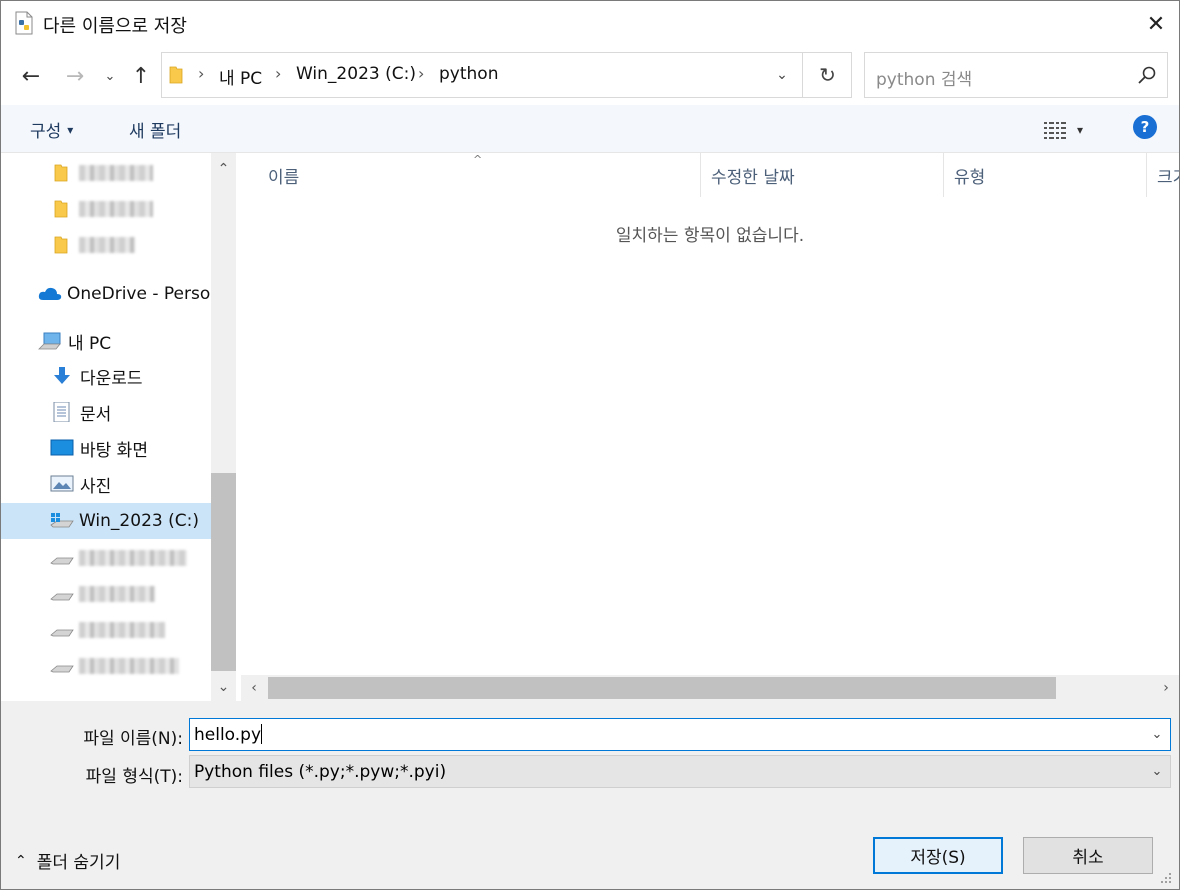  What do you see at coordinates (46, 132) in the screenshot?
I see `organize-label: 구성` at bounding box center [46, 132].